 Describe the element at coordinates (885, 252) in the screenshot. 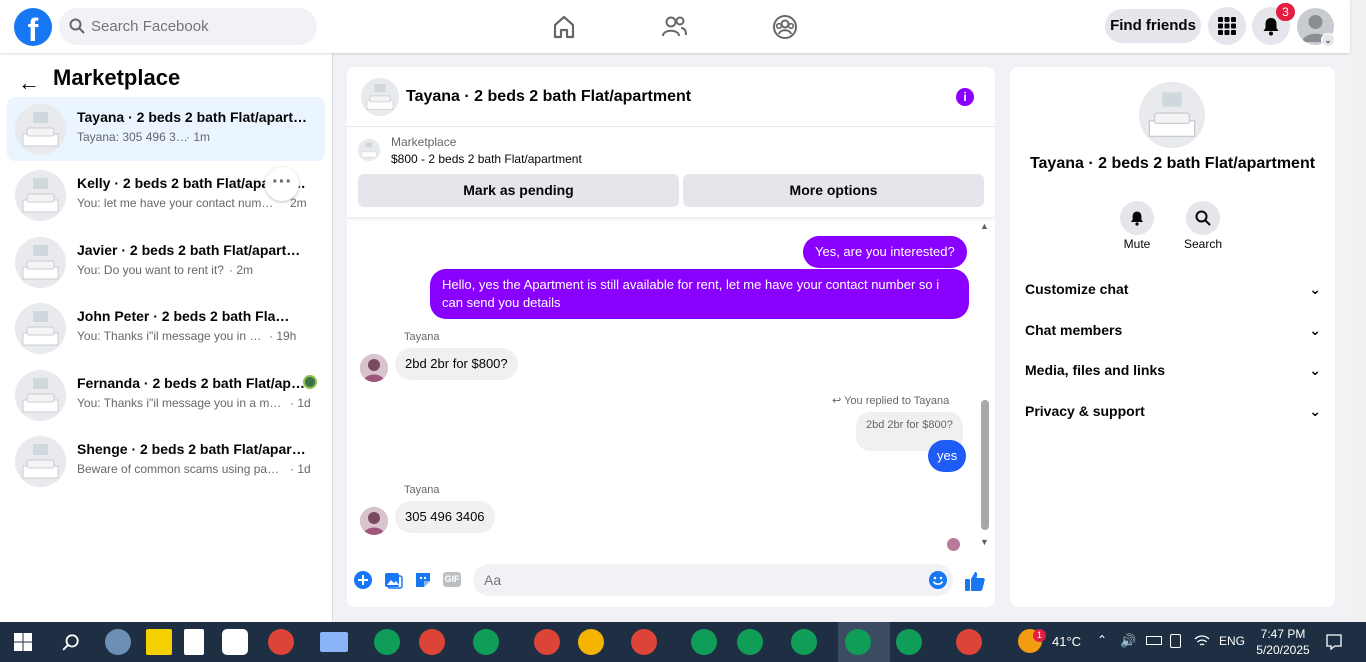

I see `outgoing-message: Yes, are you interested?` at that location.